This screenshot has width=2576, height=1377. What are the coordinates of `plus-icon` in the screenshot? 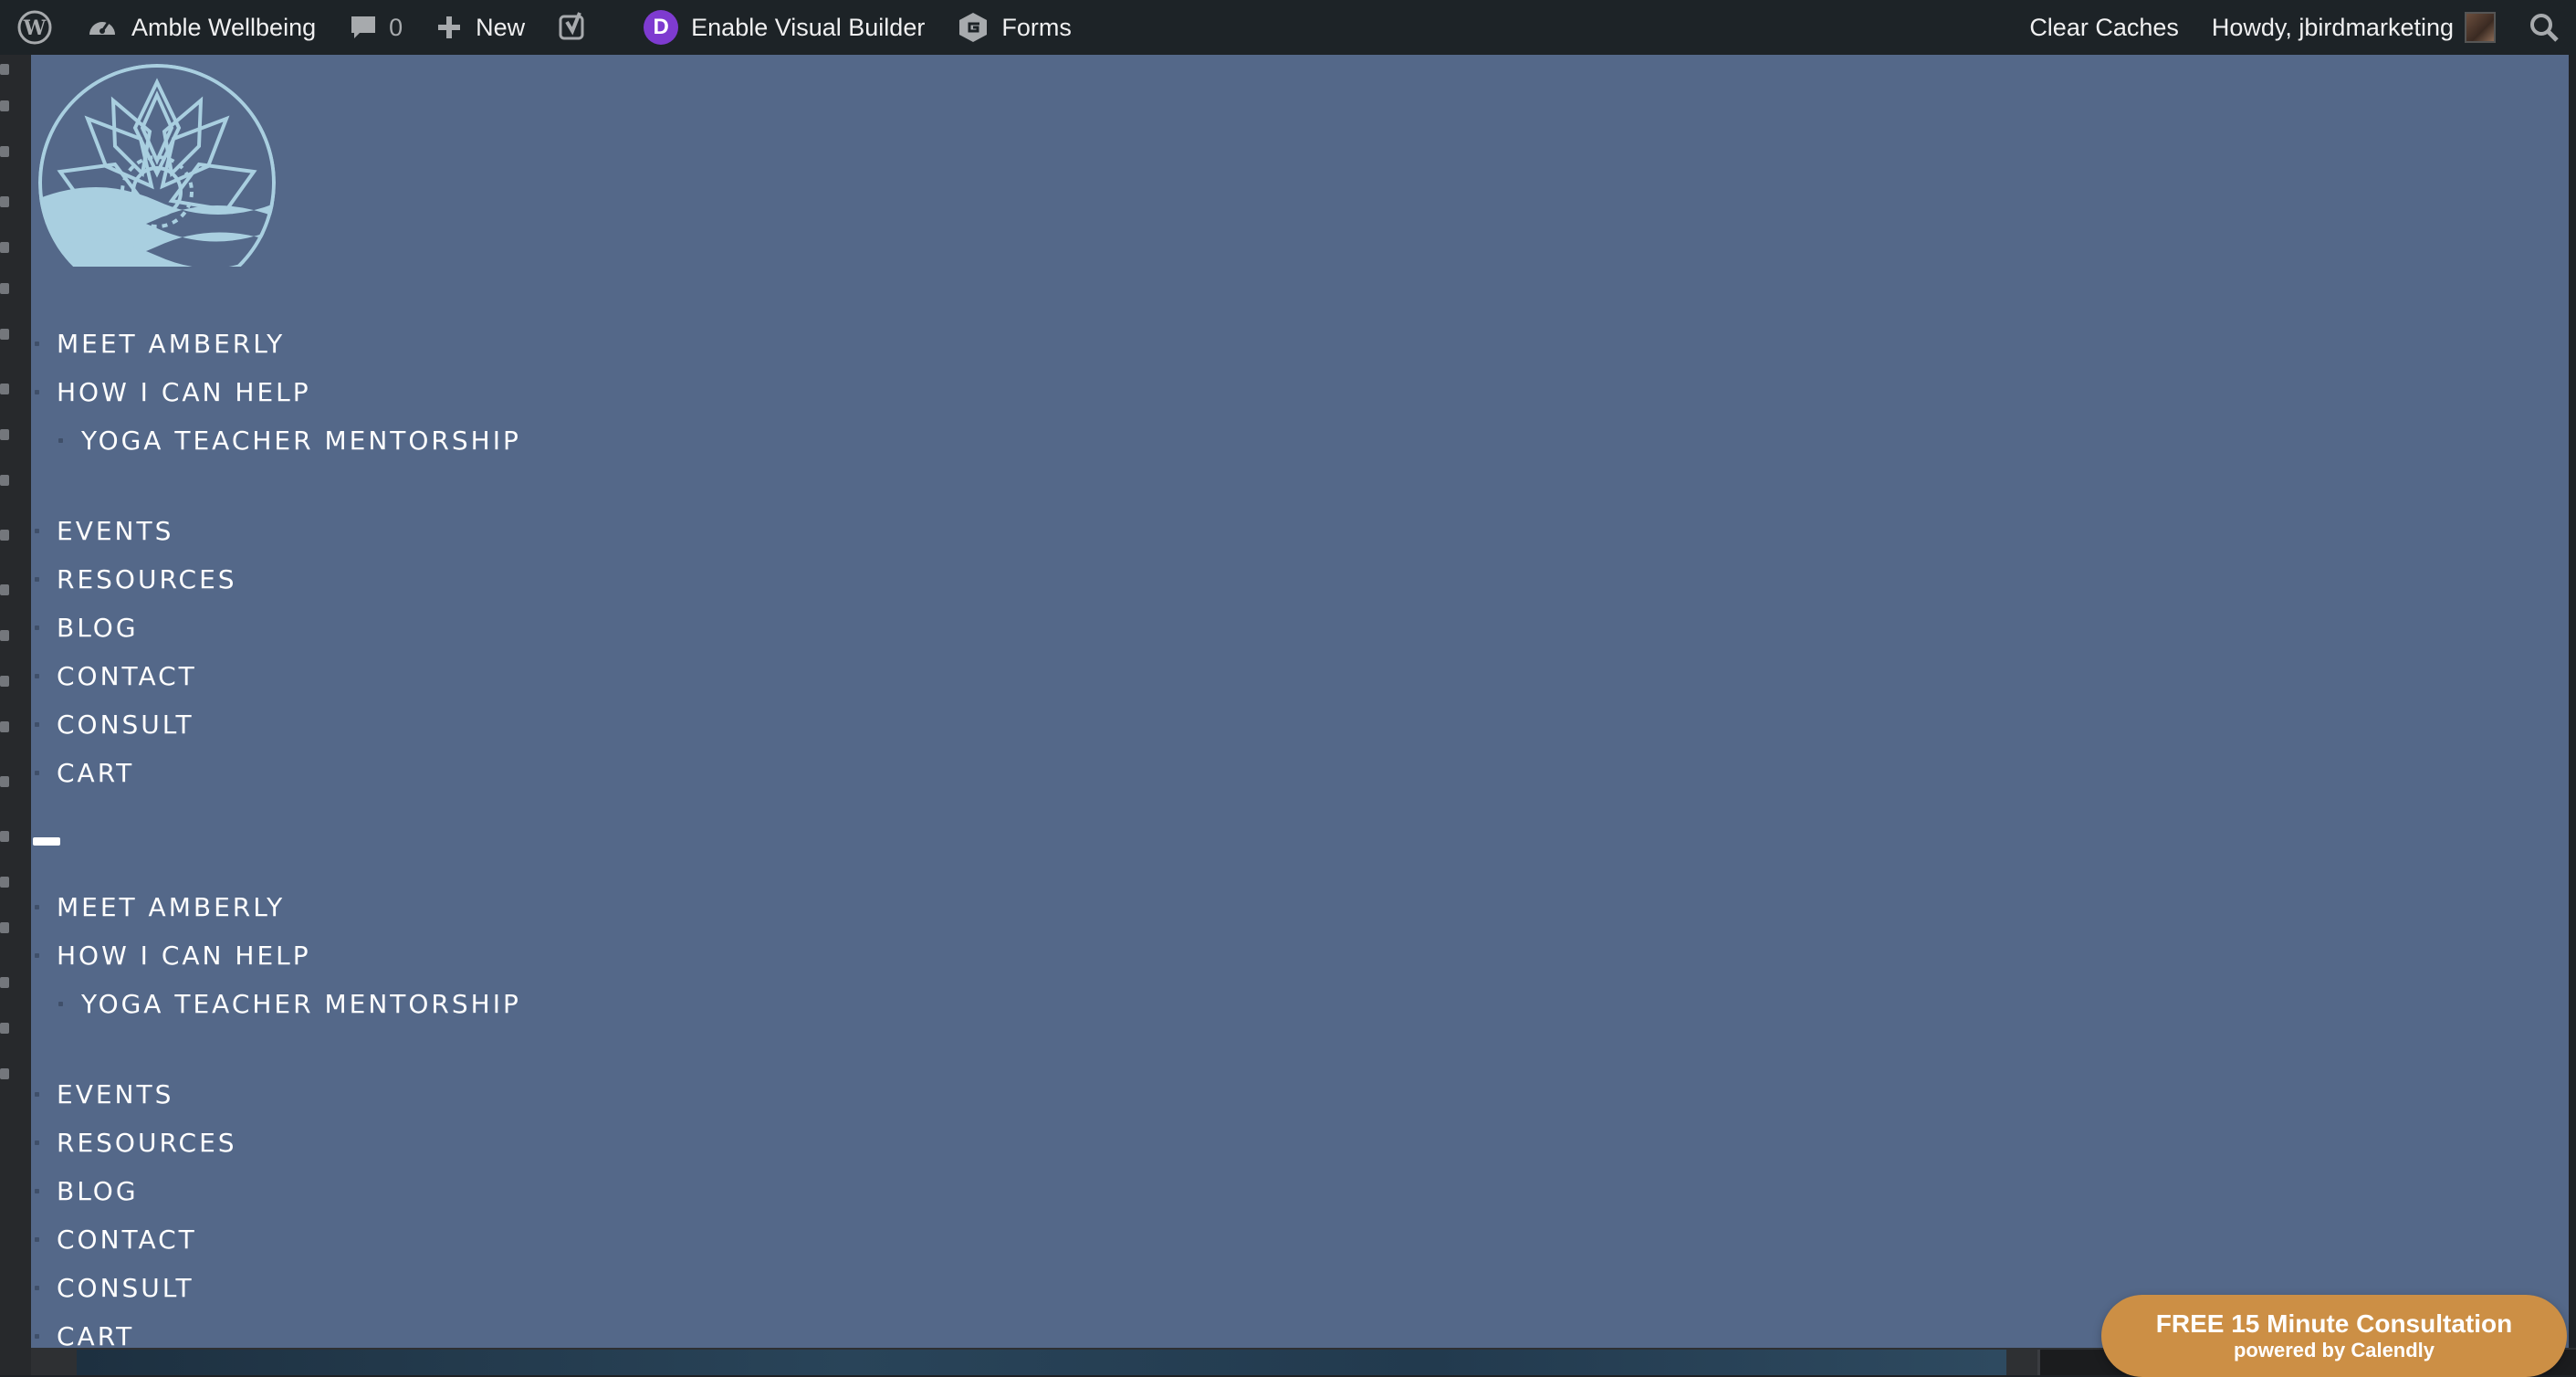 It's located at (449, 27).